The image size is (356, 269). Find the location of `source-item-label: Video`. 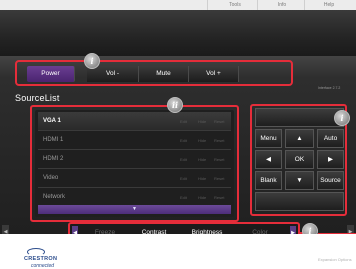

source-item-label: Video is located at coordinates (51, 178).